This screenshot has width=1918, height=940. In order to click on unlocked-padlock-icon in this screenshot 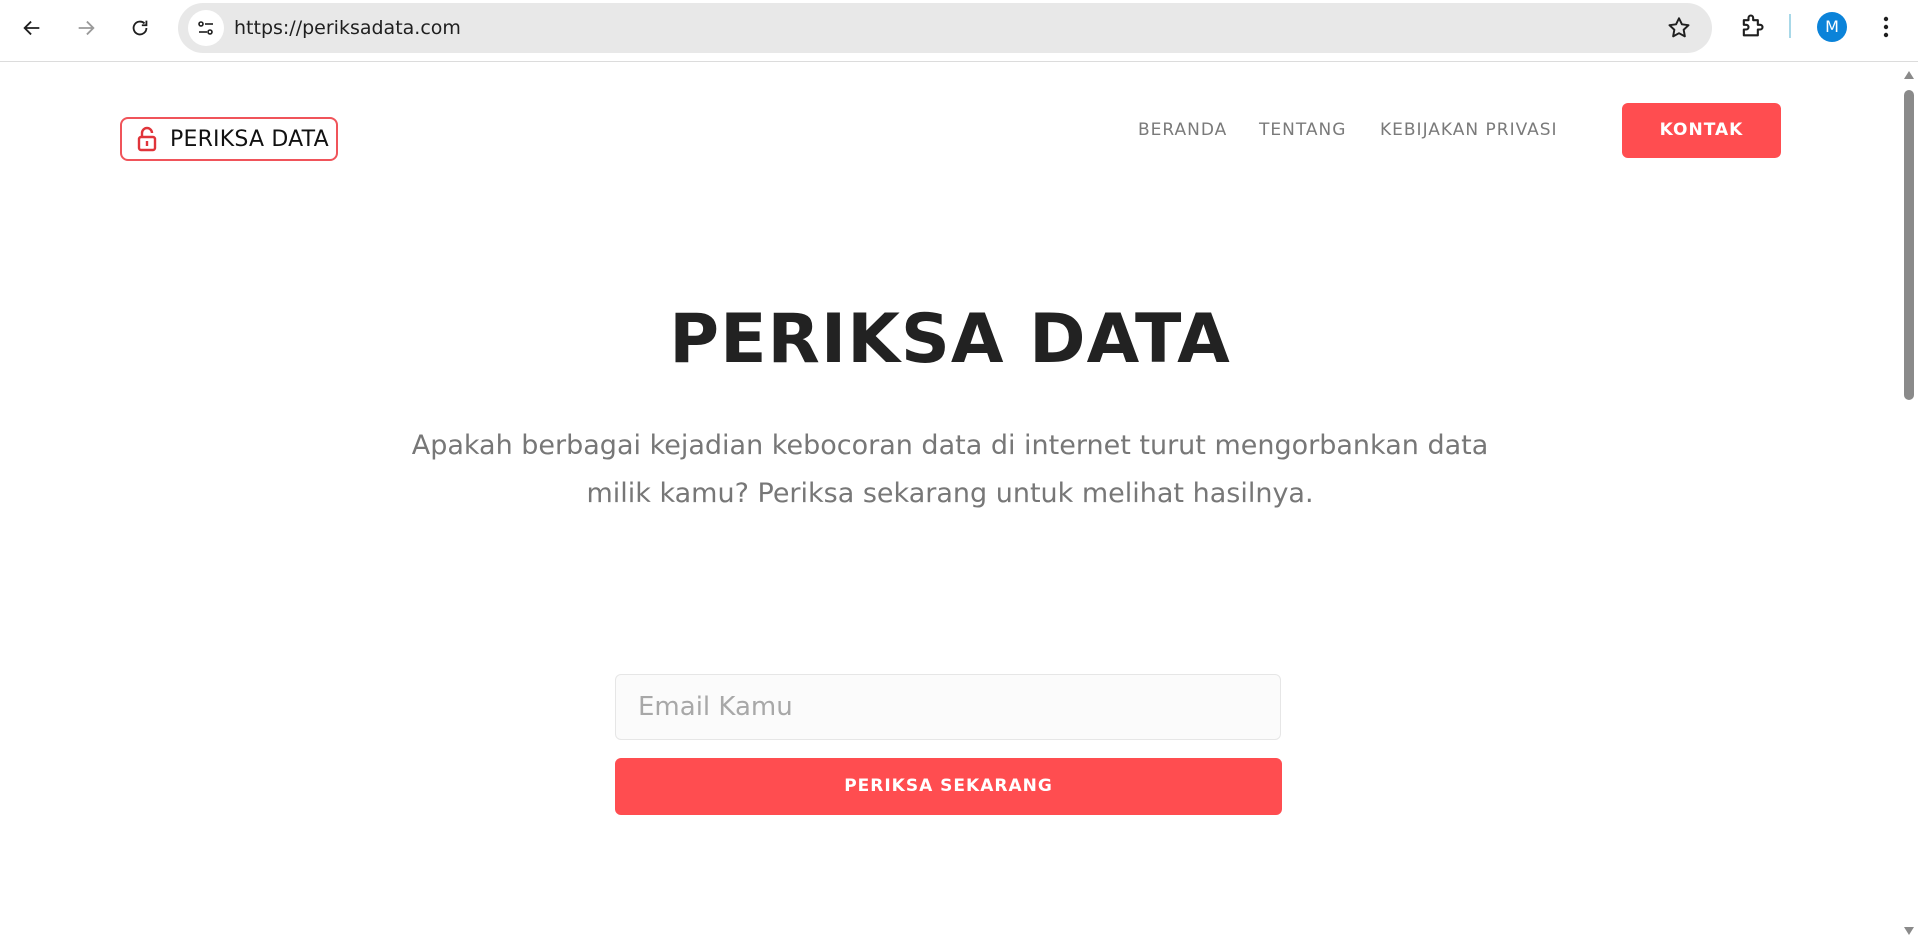, I will do `click(147, 139)`.